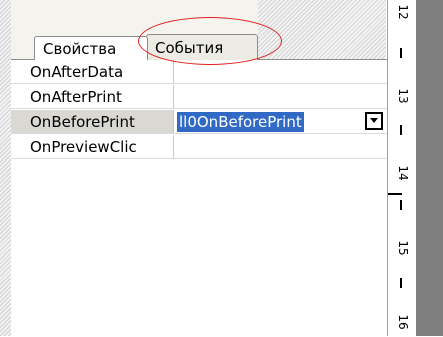  I want to click on tab-properties: Свойства, so click(91, 48).